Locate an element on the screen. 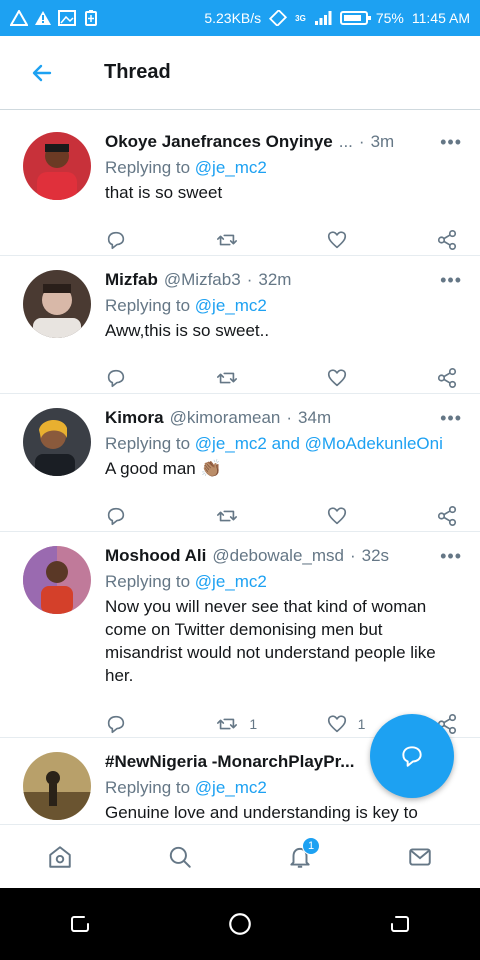 This screenshot has height=960, width=480. nav-home is located at coordinates (60, 857).